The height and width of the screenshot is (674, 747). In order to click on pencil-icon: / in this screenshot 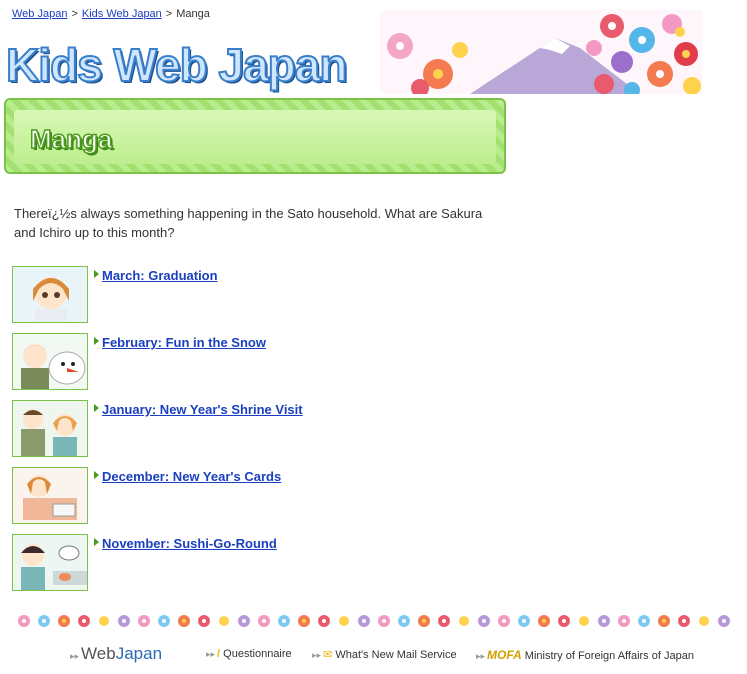, I will do `click(219, 654)`.